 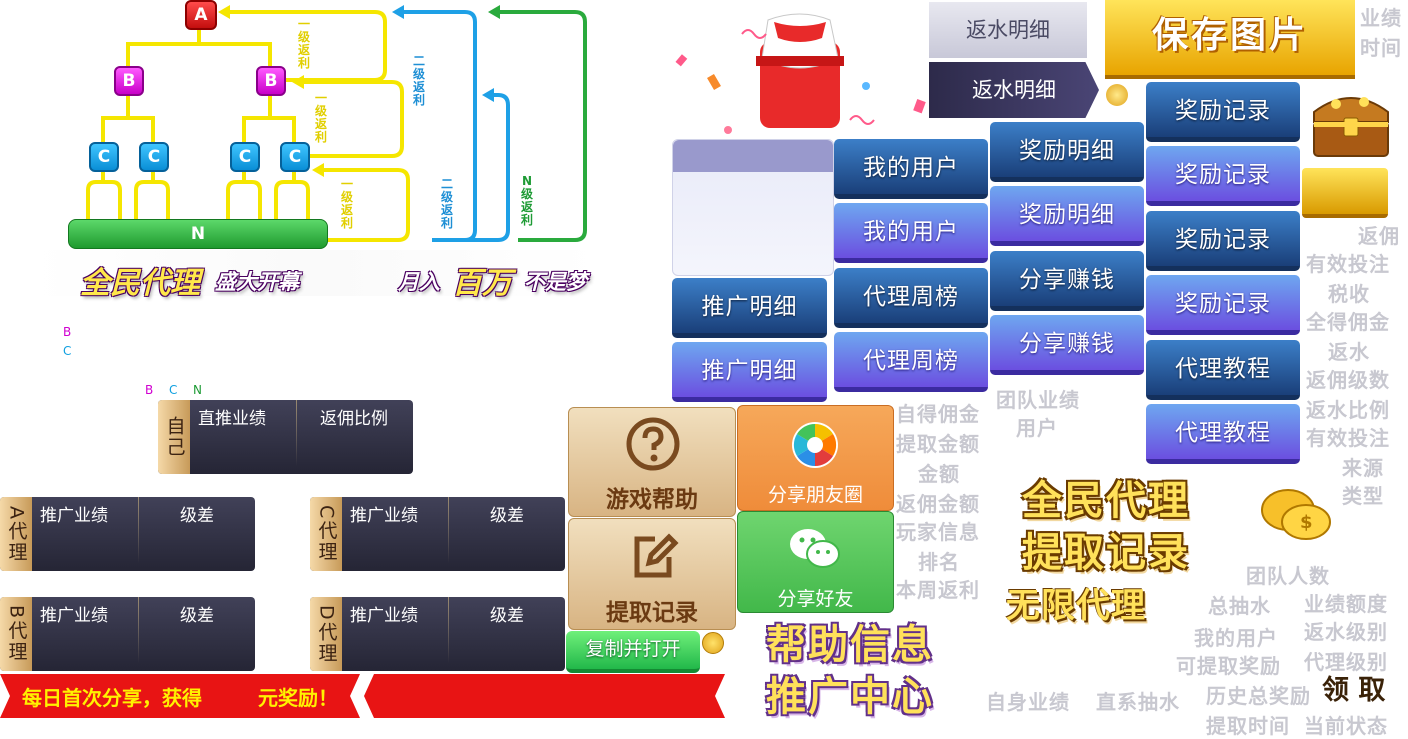 What do you see at coordinates (1258, 696) in the screenshot?
I see `label-history-total: 历史总奖励` at bounding box center [1258, 696].